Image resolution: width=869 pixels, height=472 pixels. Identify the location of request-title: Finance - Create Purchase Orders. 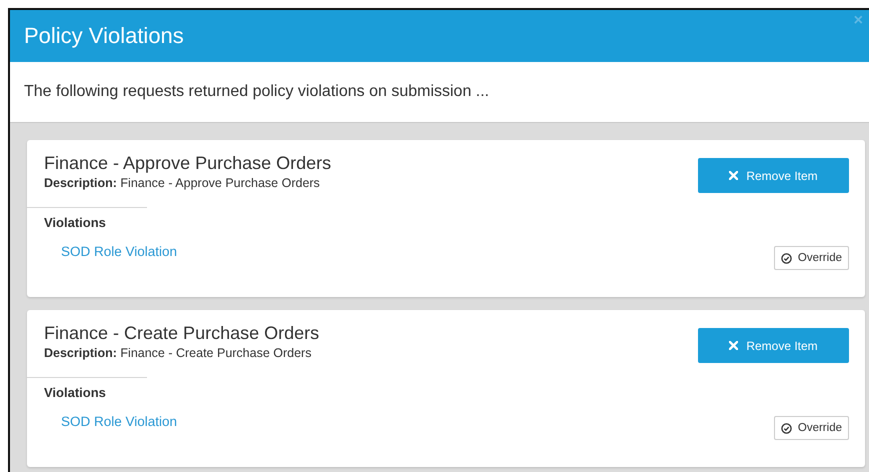
(182, 333).